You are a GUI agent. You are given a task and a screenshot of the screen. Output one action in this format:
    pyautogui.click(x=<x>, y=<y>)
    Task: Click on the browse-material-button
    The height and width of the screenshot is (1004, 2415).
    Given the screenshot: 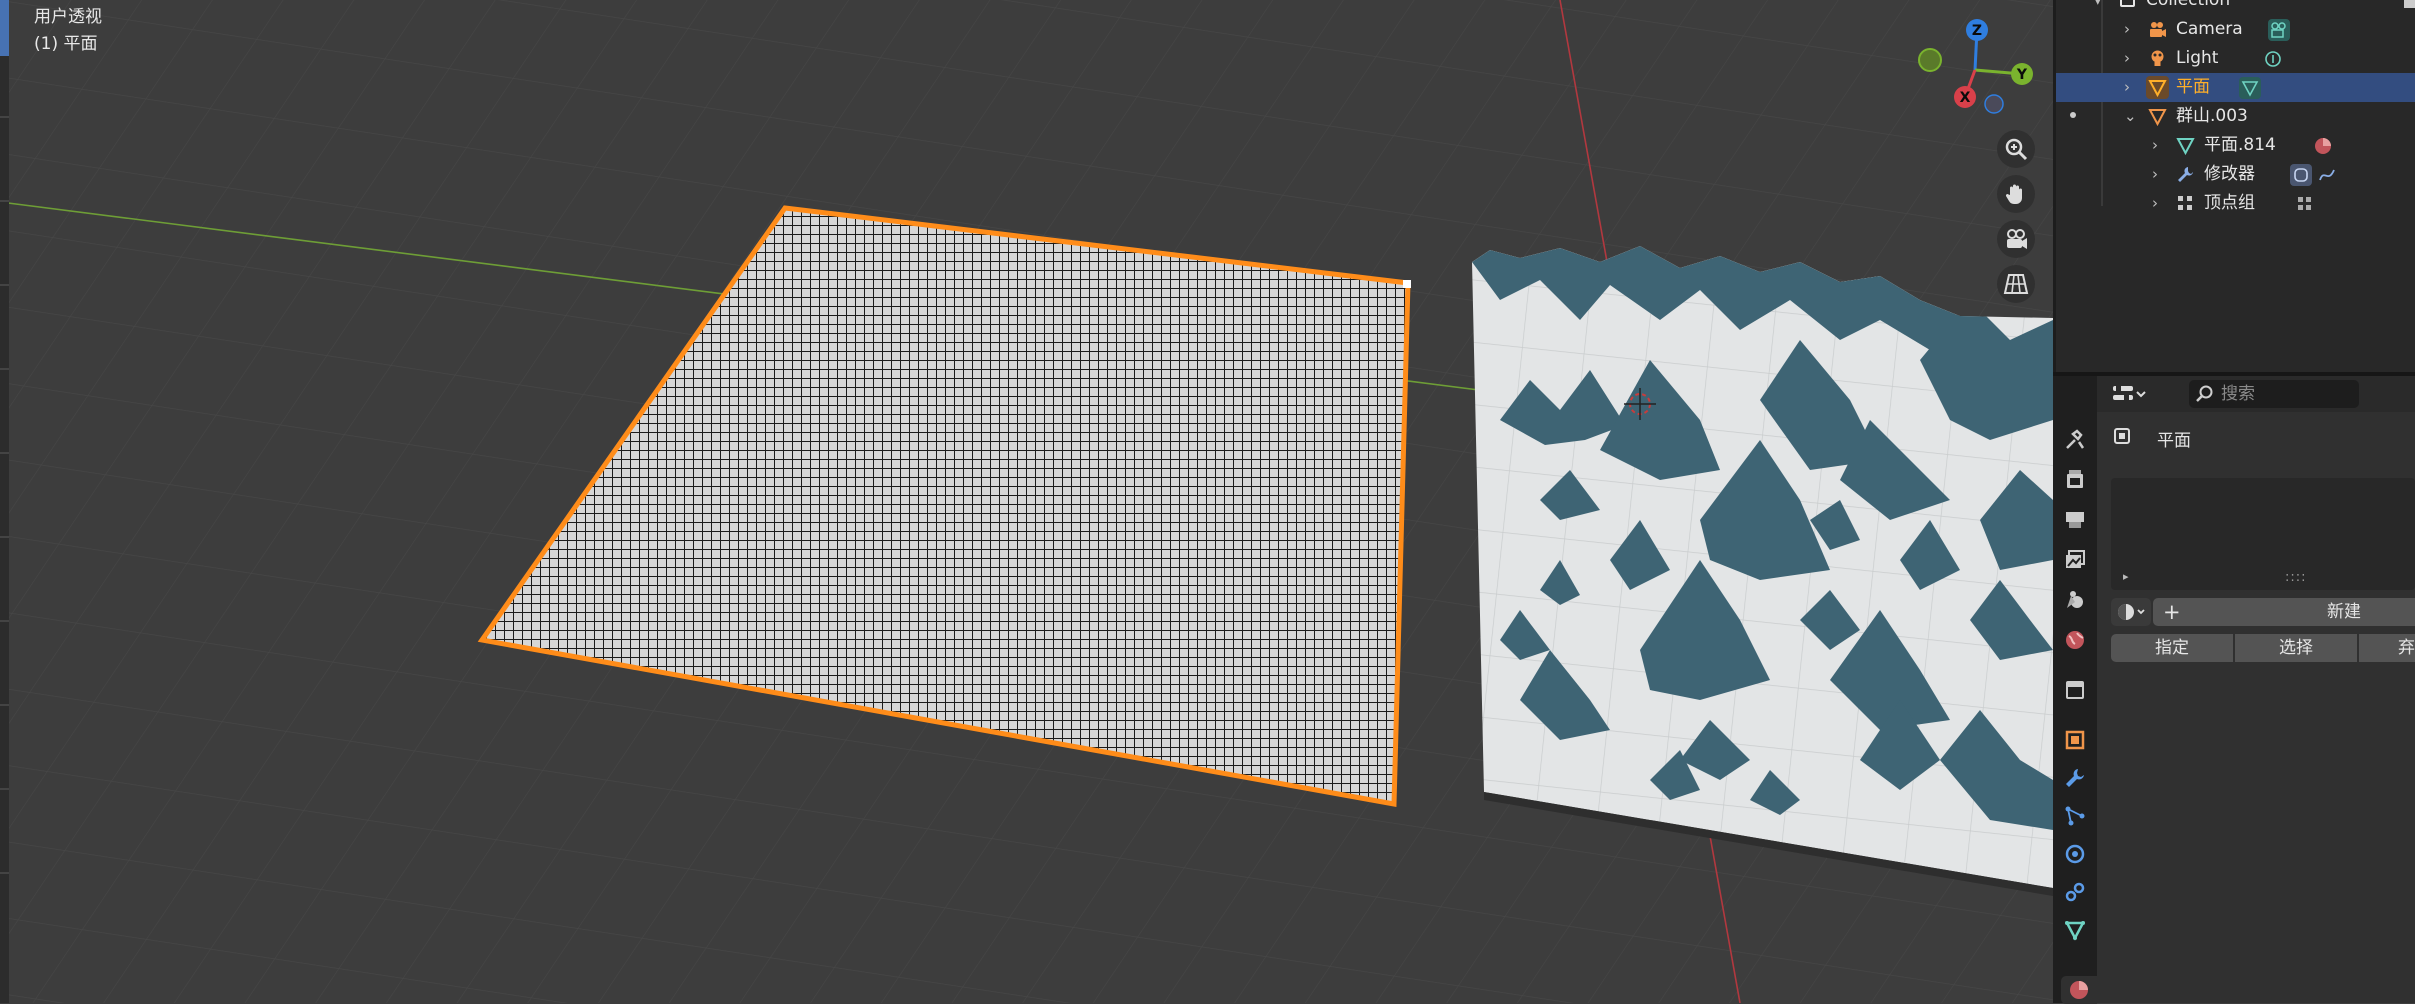 What is the action you would take?
    pyautogui.click(x=2131, y=612)
    